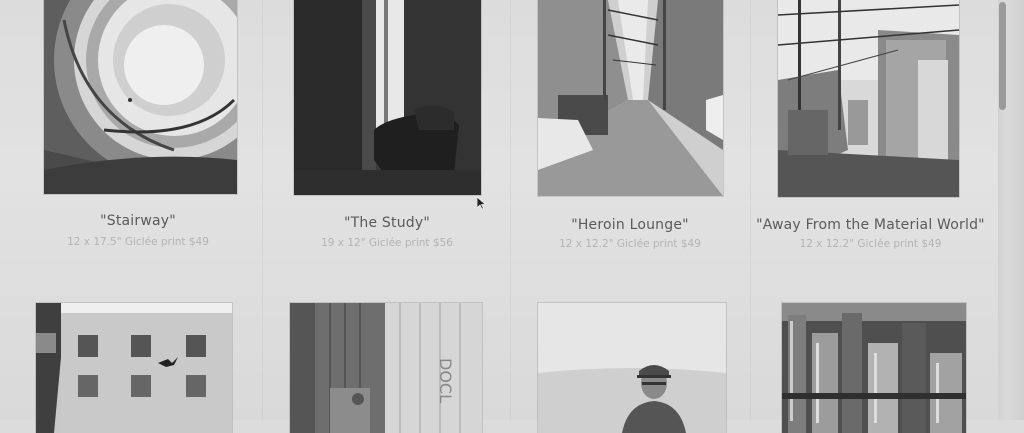 The height and width of the screenshot is (433, 1024). What do you see at coordinates (630, 98) in the screenshot?
I see `alley-photo` at bounding box center [630, 98].